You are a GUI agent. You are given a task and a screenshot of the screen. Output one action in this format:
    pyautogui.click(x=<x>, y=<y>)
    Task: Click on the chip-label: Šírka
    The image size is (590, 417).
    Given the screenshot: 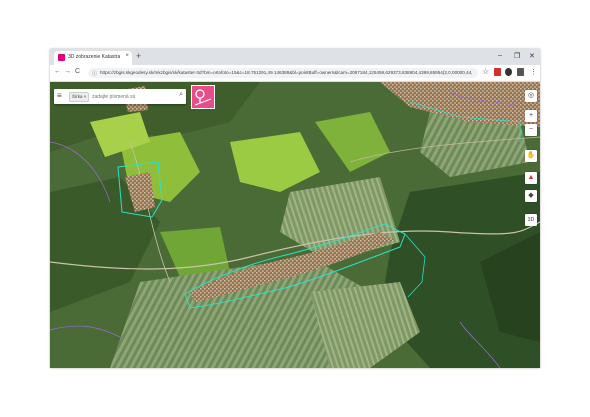 What is the action you would take?
    pyautogui.click(x=77, y=96)
    